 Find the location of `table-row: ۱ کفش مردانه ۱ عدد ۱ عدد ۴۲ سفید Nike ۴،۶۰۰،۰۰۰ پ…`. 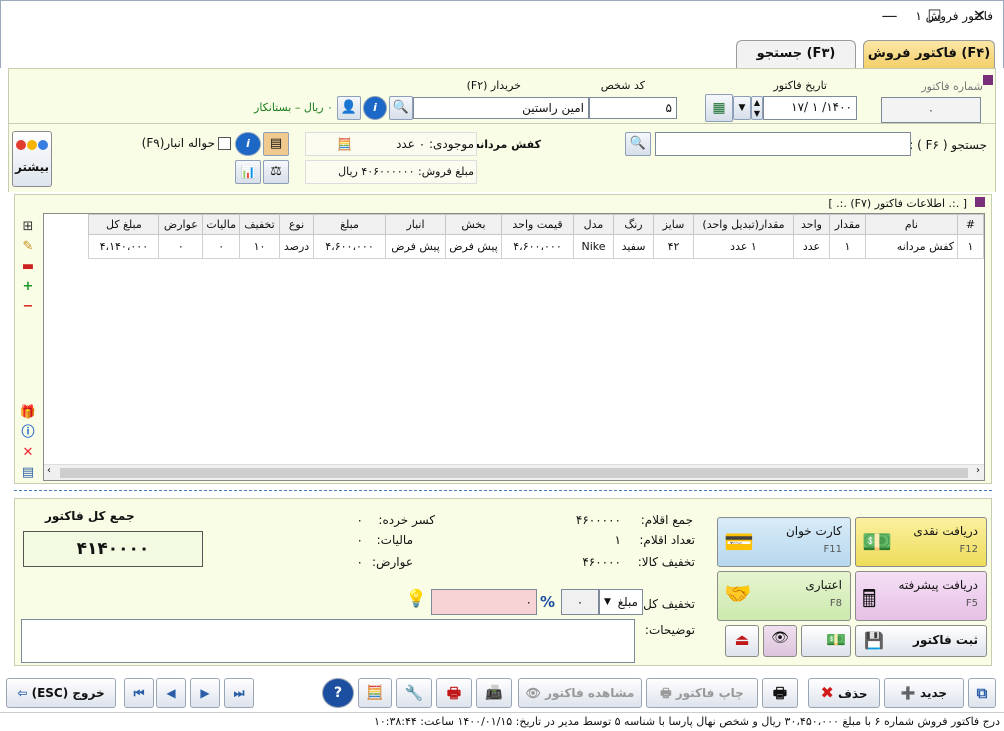

table-row: ۱ کفش مردانه ۱ عدد ۱ عدد ۴۲ سفید Nike ۴،۶۰۰،۰۰۰ پ… is located at coordinates (536, 246).